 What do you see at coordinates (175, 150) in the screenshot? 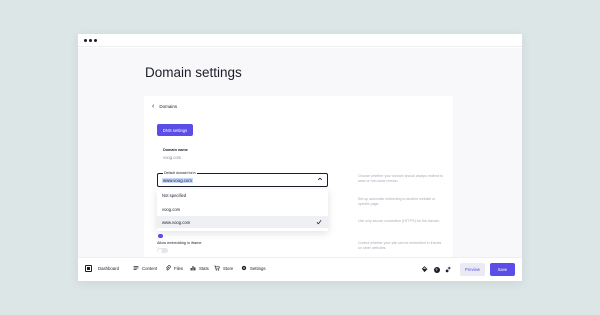
I see `domain-name-label: Domain name` at bounding box center [175, 150].